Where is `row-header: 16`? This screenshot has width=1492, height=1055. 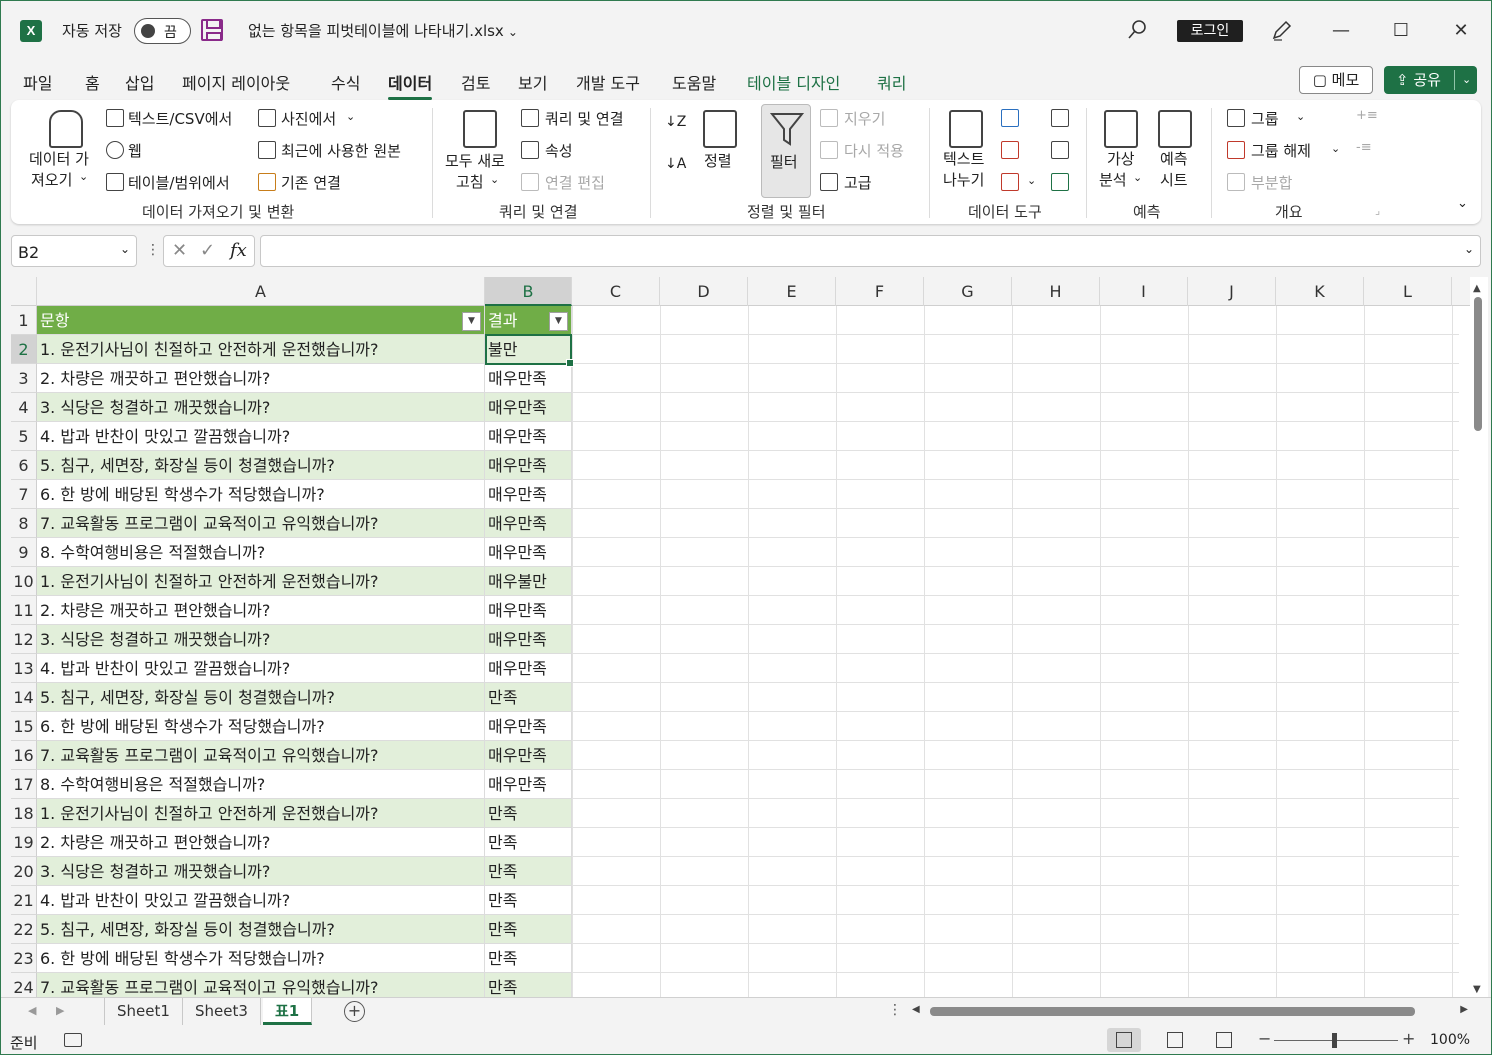 row-header: 16 is located at coordinates (24, 755).